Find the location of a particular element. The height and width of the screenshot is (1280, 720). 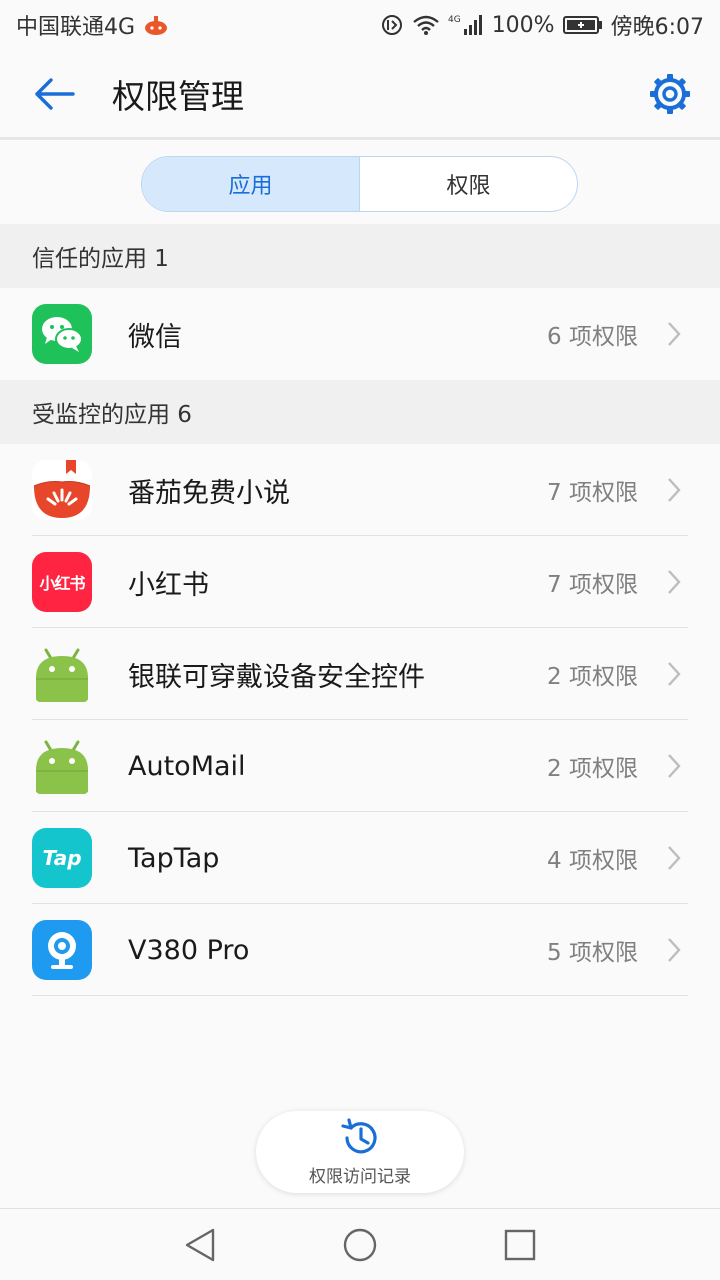

status-right: 4G 100% 傍晚6:07 is located at coordinates (542, 25).